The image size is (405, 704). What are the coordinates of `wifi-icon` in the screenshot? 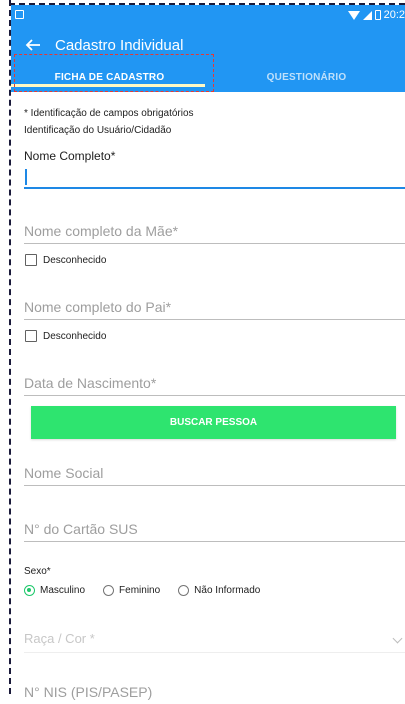 It's located at (353, 15).